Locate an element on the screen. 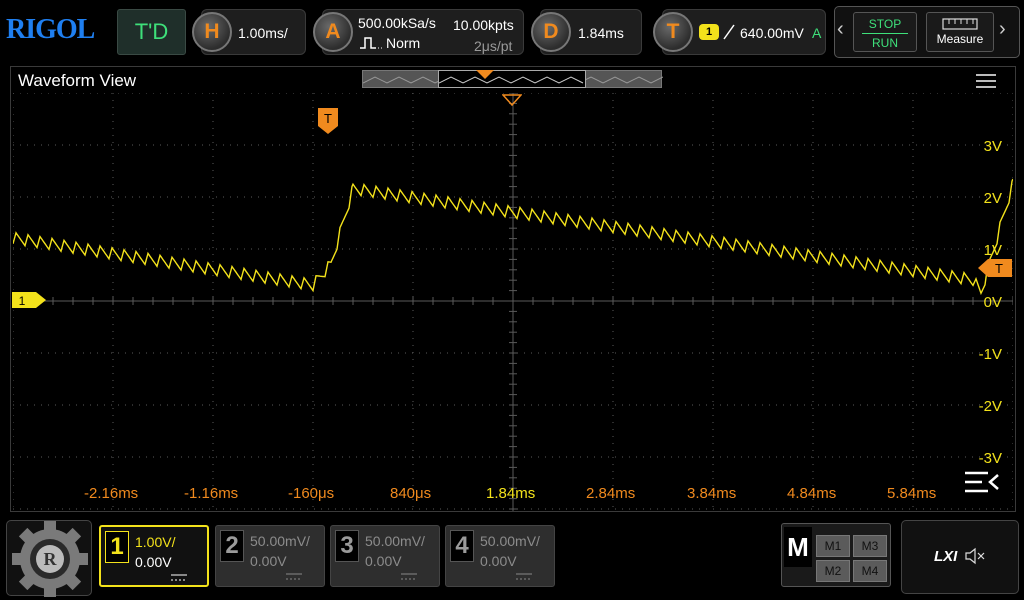 The width and height of the screenshot is (1024, 600). volt-label: -3V is located at coordinates (990, 458).